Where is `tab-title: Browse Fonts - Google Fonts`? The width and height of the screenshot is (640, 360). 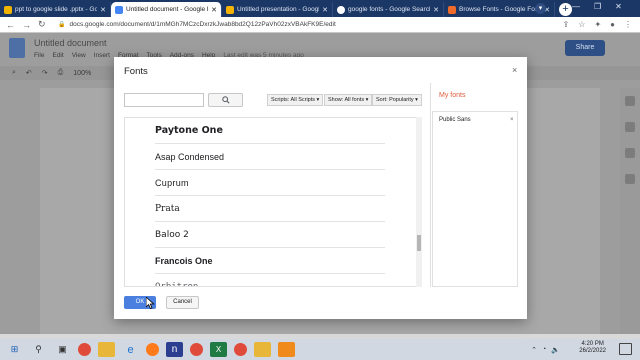
tab-title: Browse Fonts - Google Fonts is located at coordinates (500, 9).